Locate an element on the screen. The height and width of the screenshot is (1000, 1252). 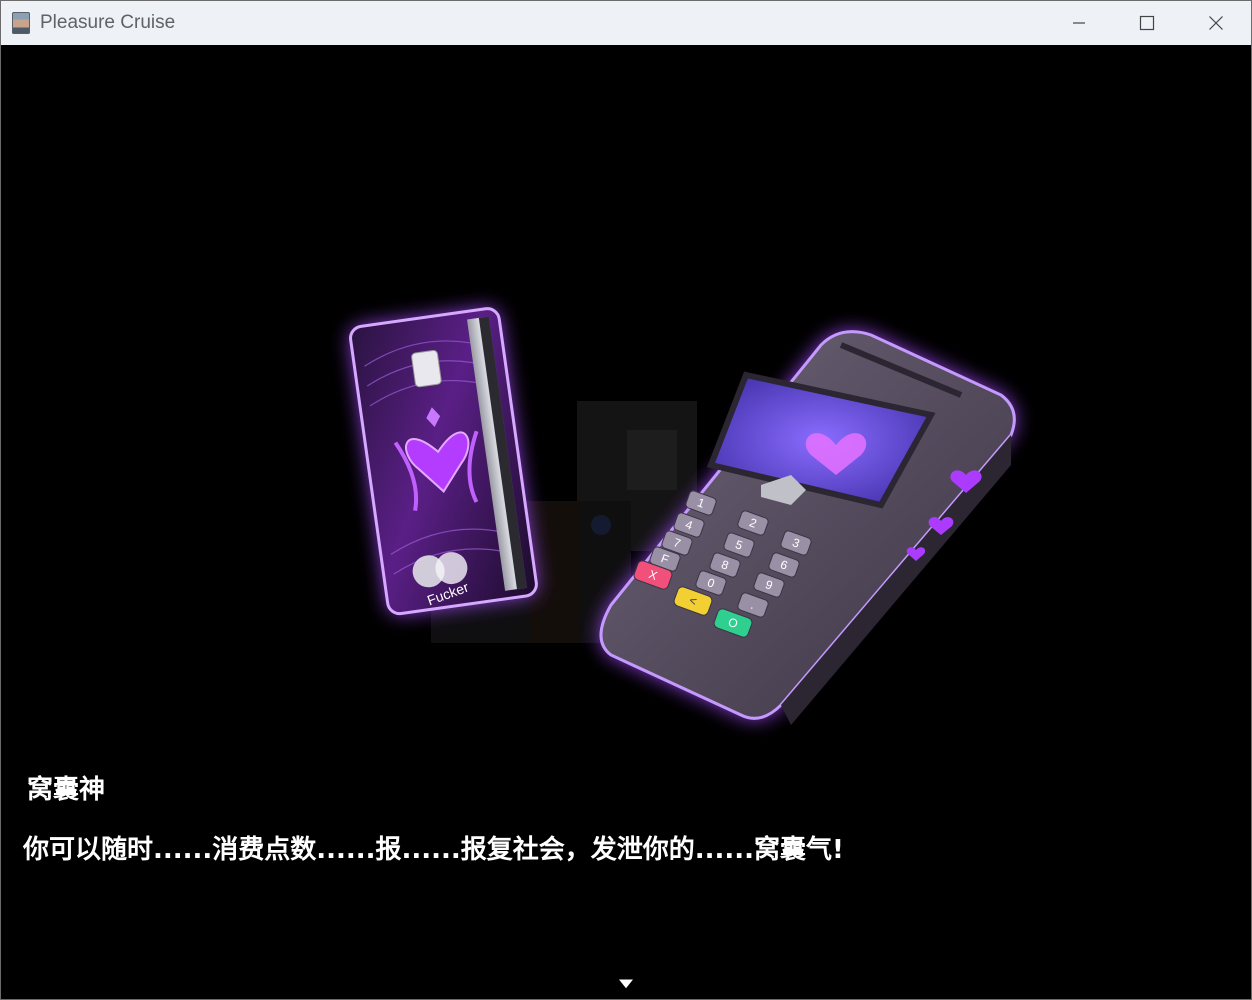
close-button is located at coordinates (1216, 23).